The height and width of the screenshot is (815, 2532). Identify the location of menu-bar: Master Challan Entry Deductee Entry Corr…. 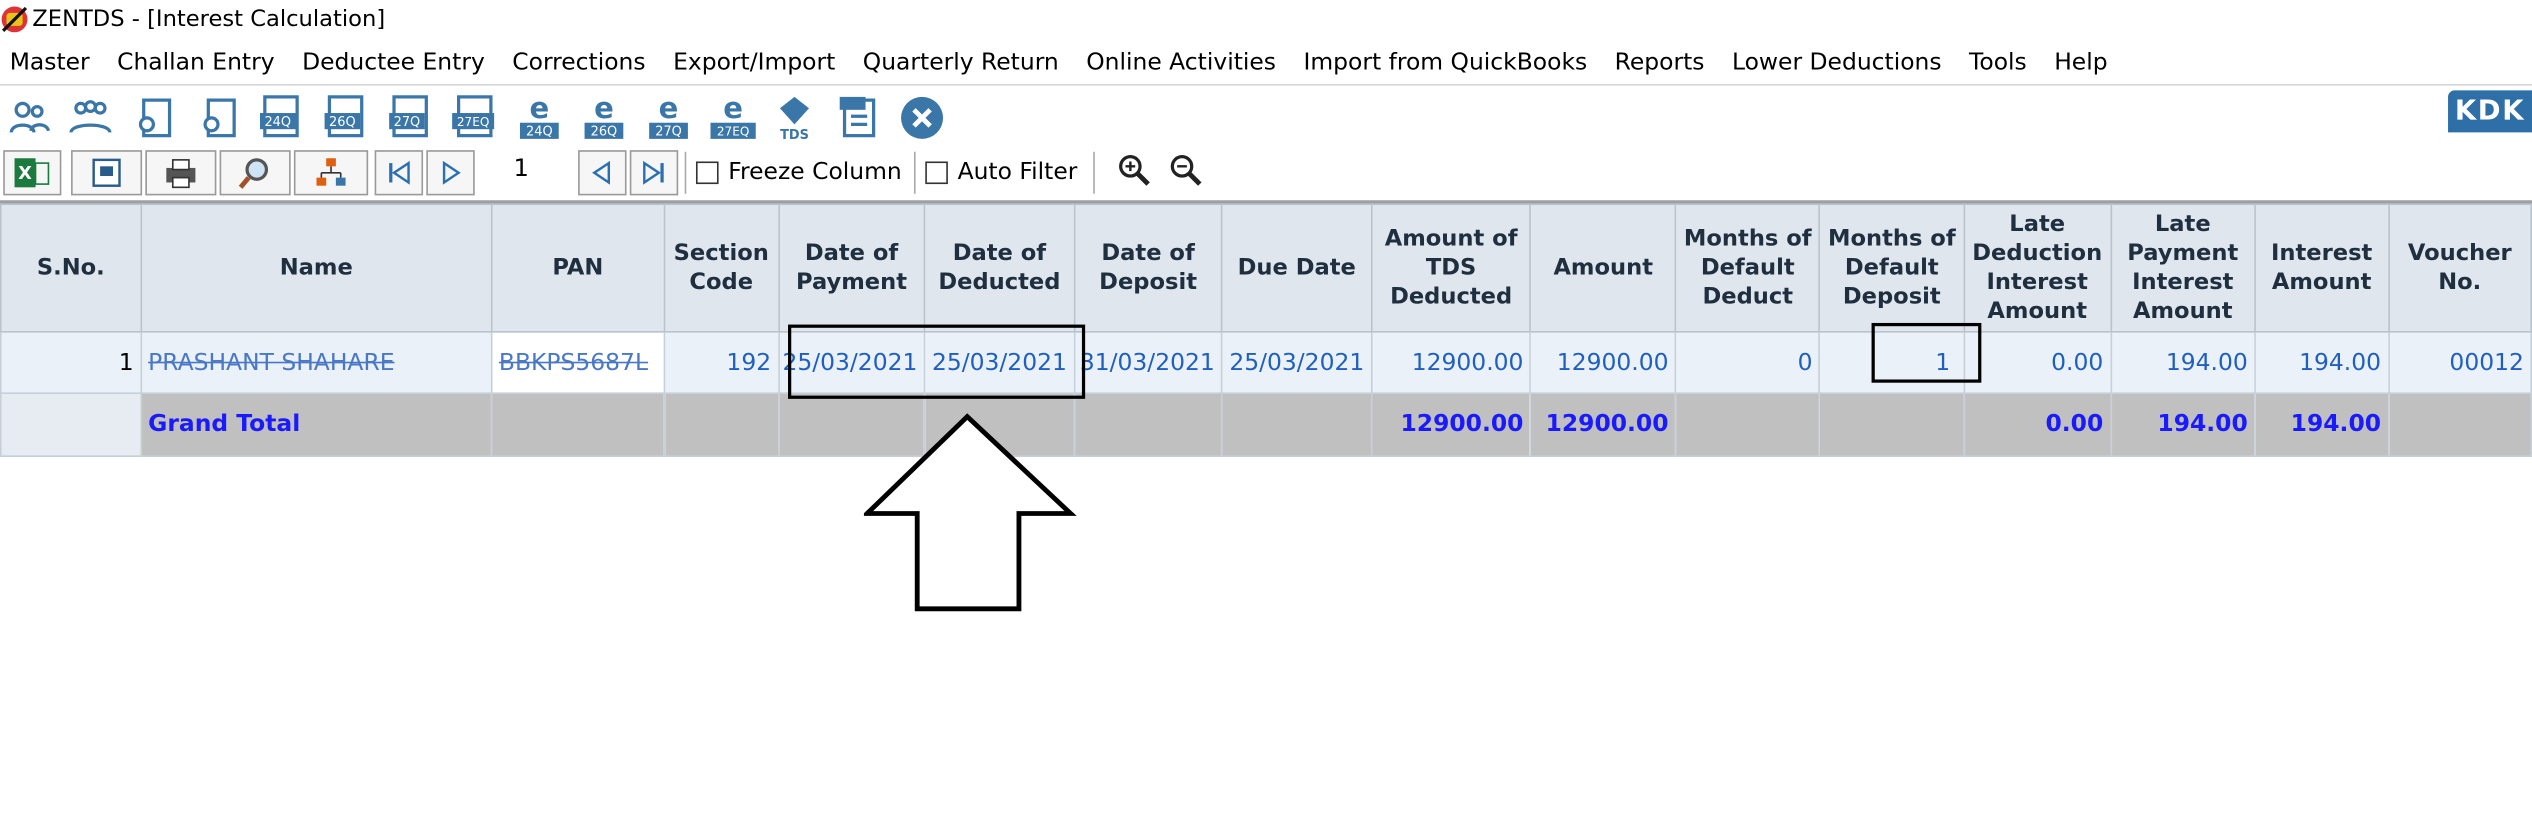
(1266, 63).